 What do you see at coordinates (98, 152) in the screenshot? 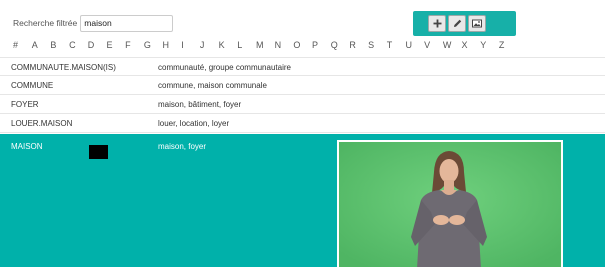
I see `sign-thumbnail` at bounding box center [98, 152].